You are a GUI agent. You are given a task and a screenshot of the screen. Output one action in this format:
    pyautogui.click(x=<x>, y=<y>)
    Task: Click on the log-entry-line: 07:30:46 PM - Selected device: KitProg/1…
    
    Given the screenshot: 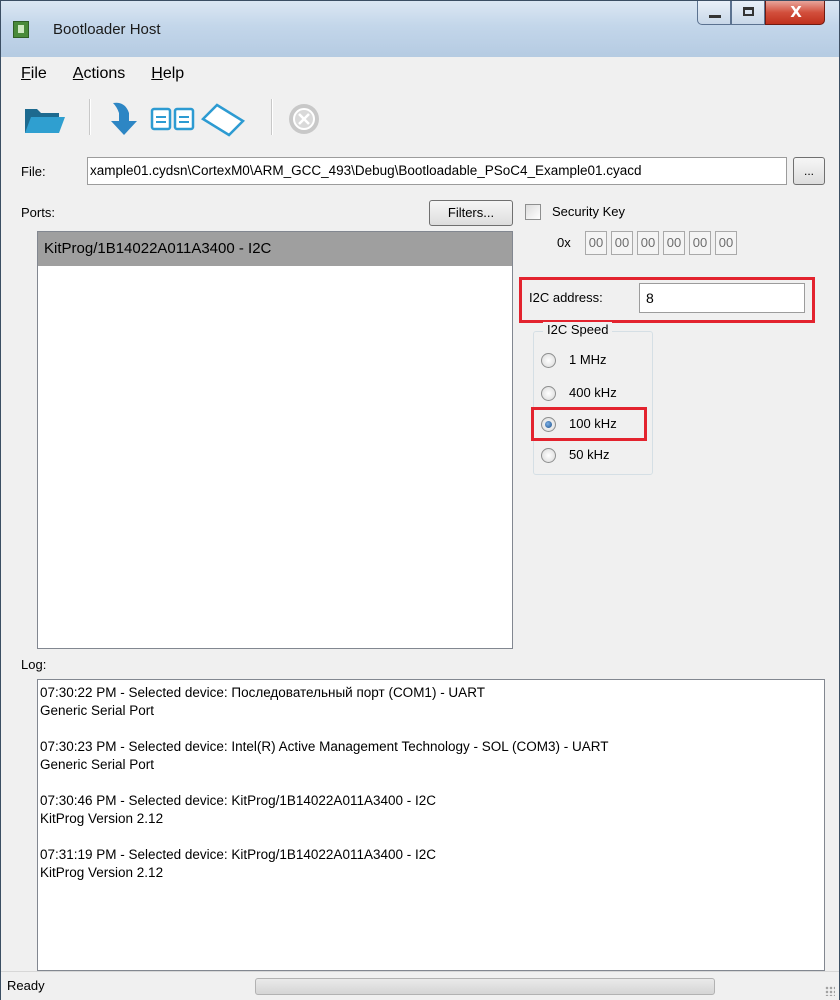 What is the action you would take?
    pyautogui.click(x=238, y=800)
    